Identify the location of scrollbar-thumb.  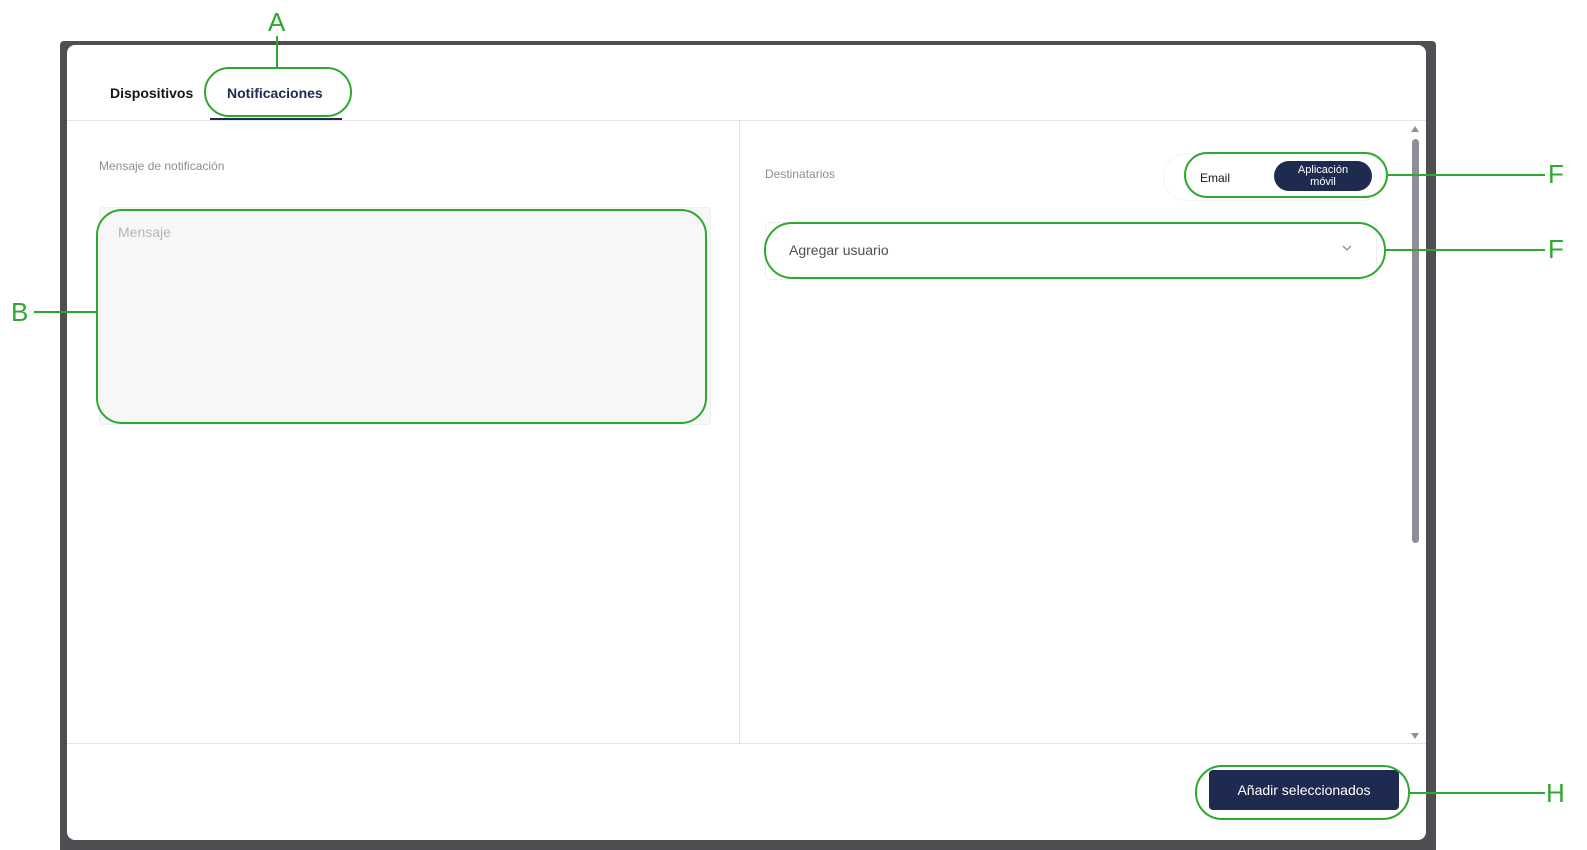
(1415, 341).